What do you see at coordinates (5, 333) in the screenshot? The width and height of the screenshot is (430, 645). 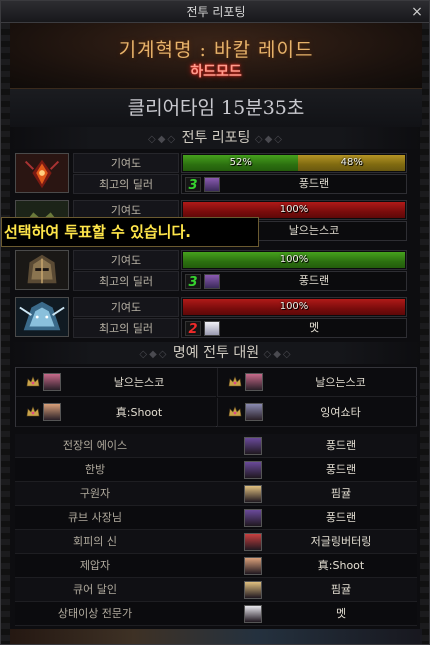 I see `left-frame-border` at bounding box center [5, 333].